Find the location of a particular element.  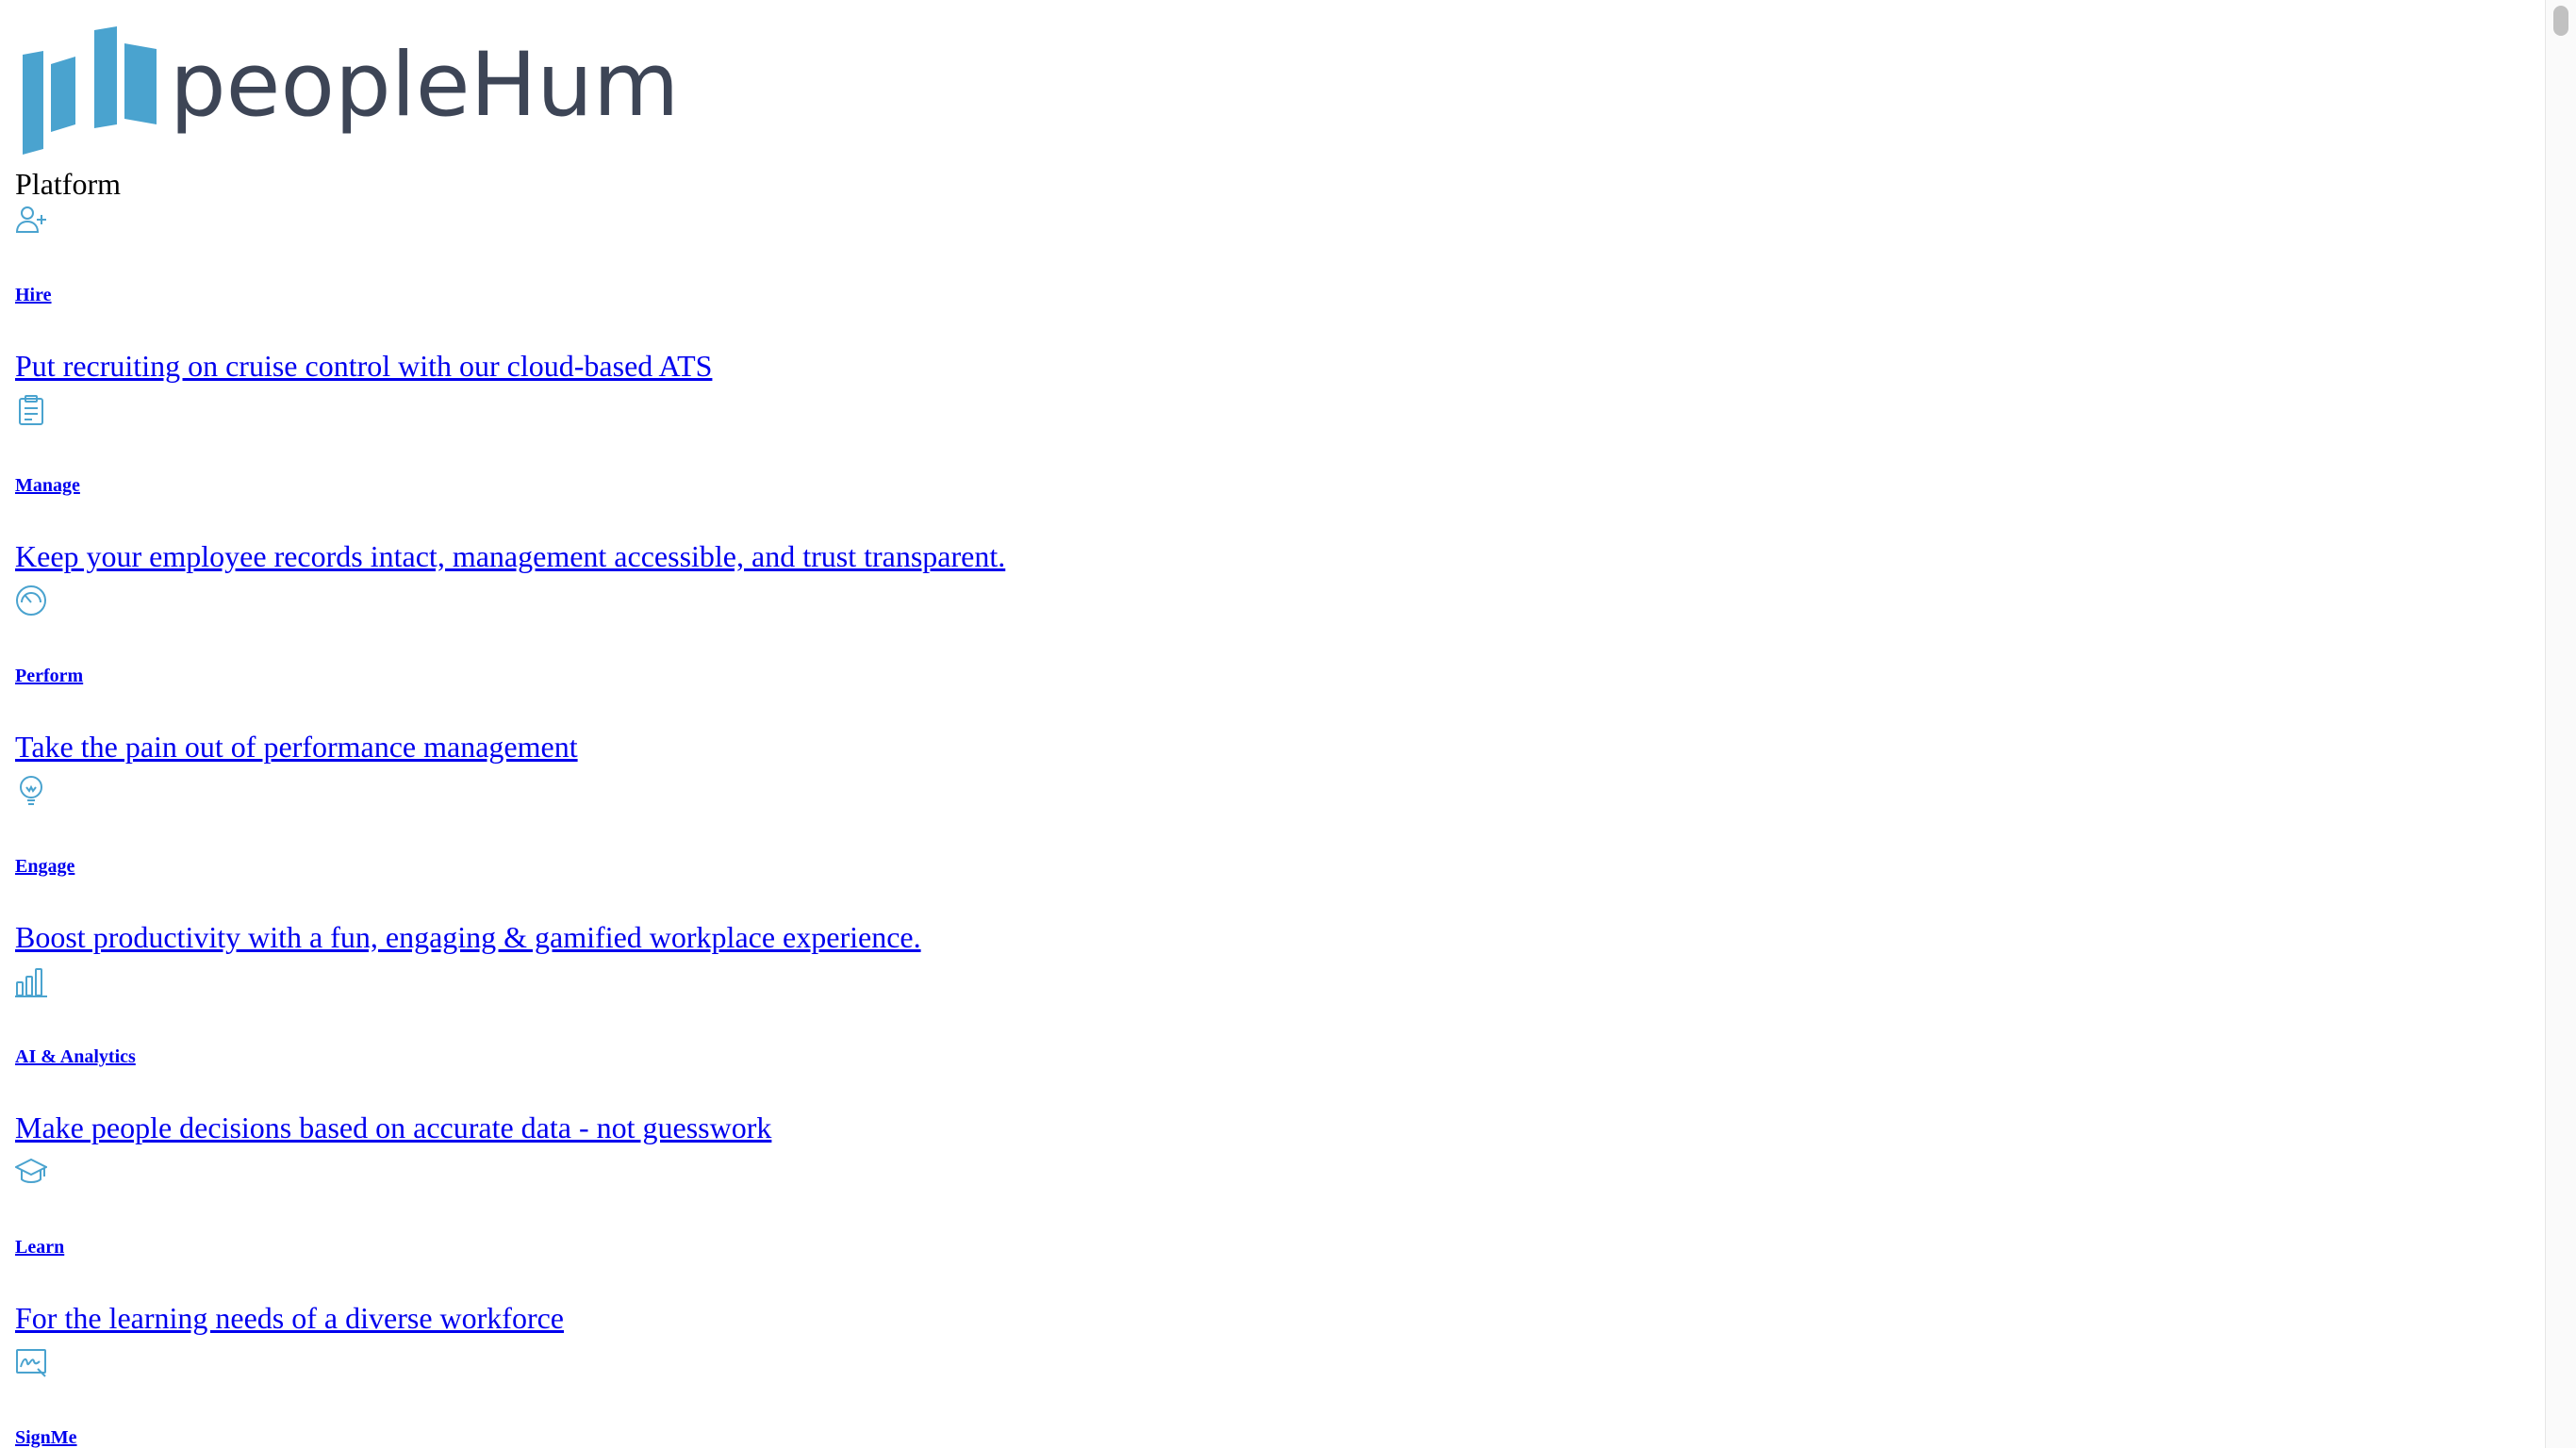

peoplehum-logo: peopleHum is located at coordinates (351, 90).